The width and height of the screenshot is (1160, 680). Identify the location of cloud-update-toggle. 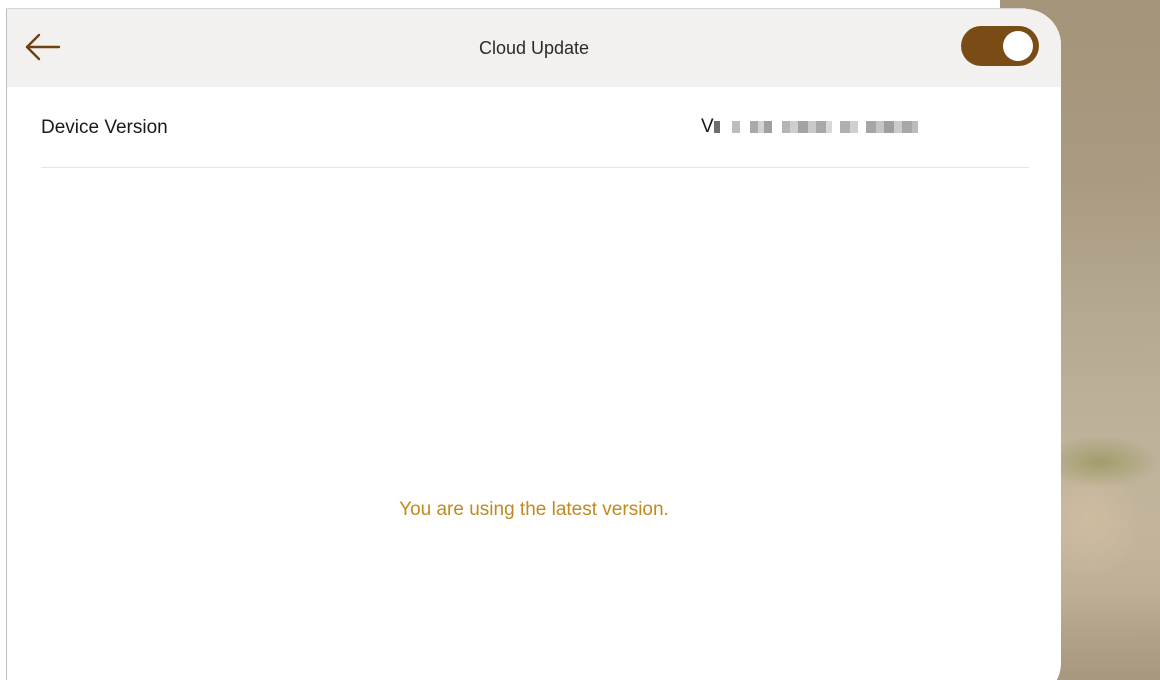
(1000, 46).